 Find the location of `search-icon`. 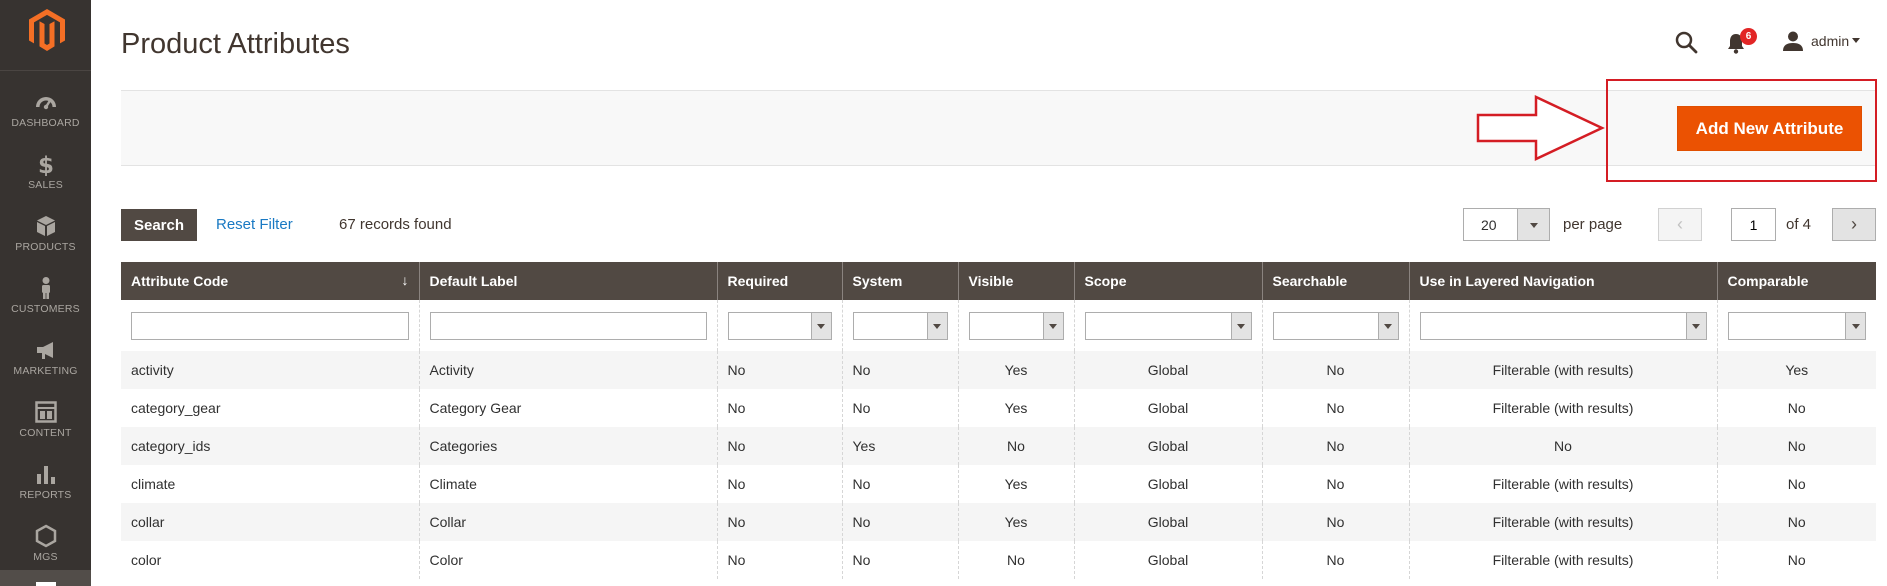

search-icon is located at coordinates (1686, 42).